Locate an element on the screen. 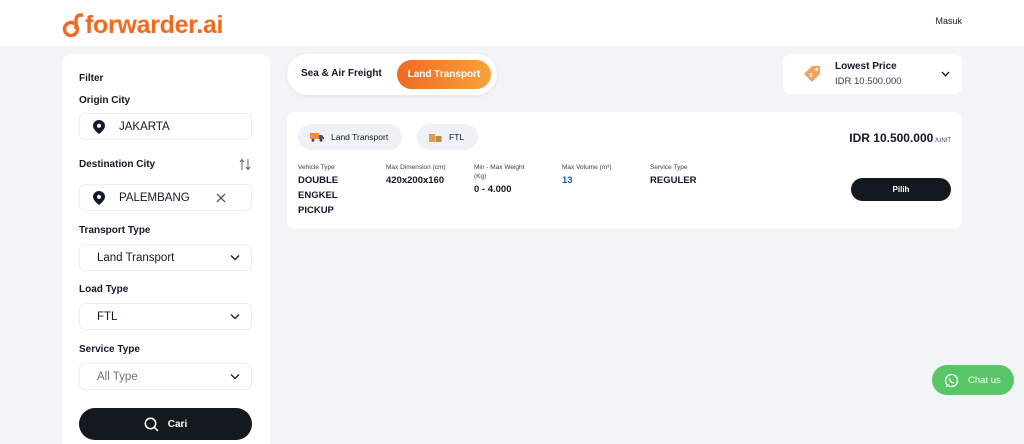 This screenshot has height=444, width=1024. swap-cities-icon is located at coordinates (245, 164).